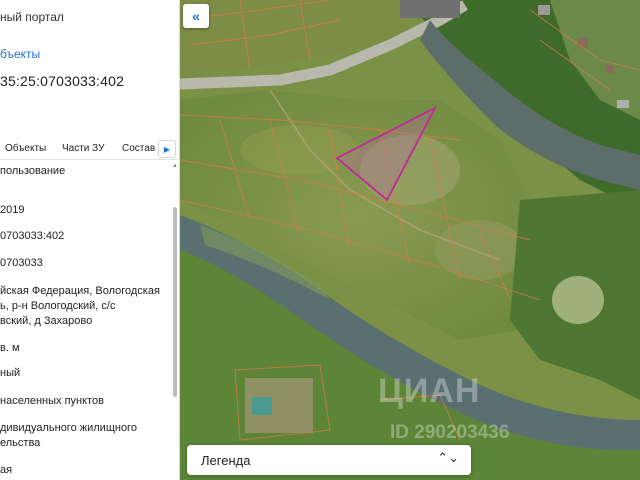 This screenshot has width=640, height=480. What do you see at coordinates (175, 167) in the screenshot?
I see `scroll-up-icon: ▲` at bounding box center [175, 167].